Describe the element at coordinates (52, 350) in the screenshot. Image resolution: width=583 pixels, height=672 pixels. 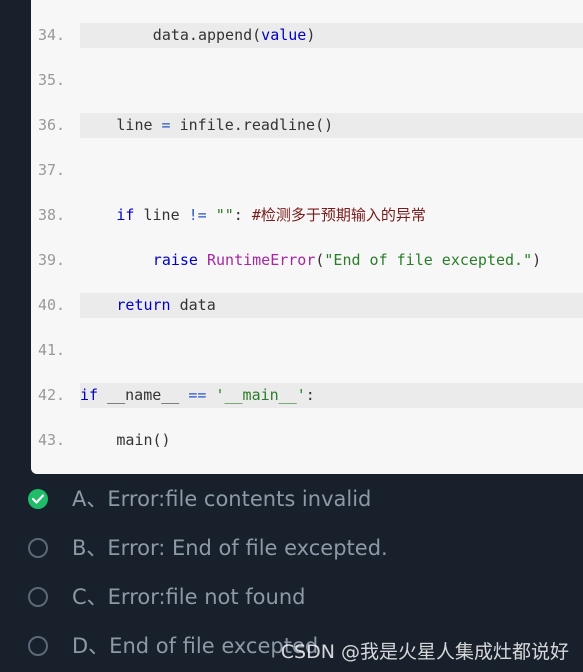
I see `line-number: 41.` at that location.